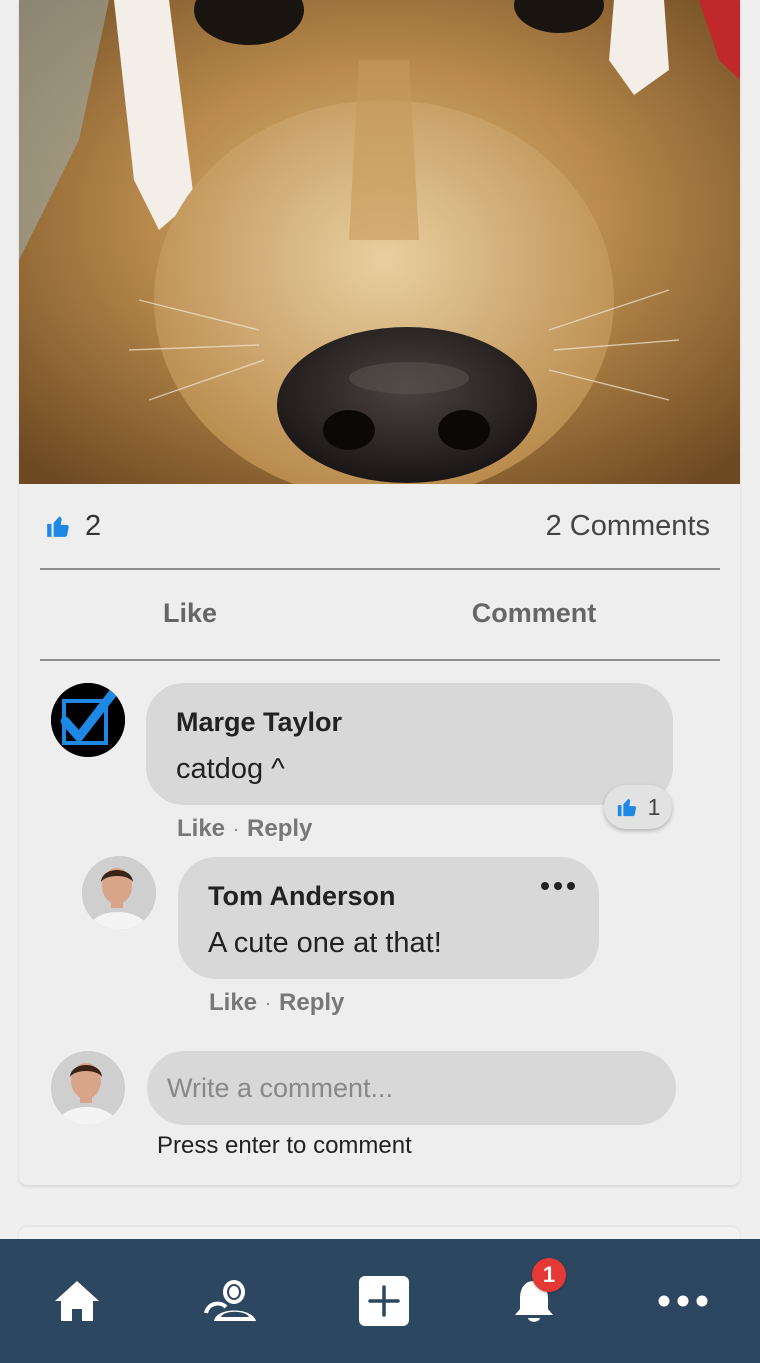 Image resolution: width=760 pixels, height=1363 pixels. I want to click on home-icon, so click(77, 1301).